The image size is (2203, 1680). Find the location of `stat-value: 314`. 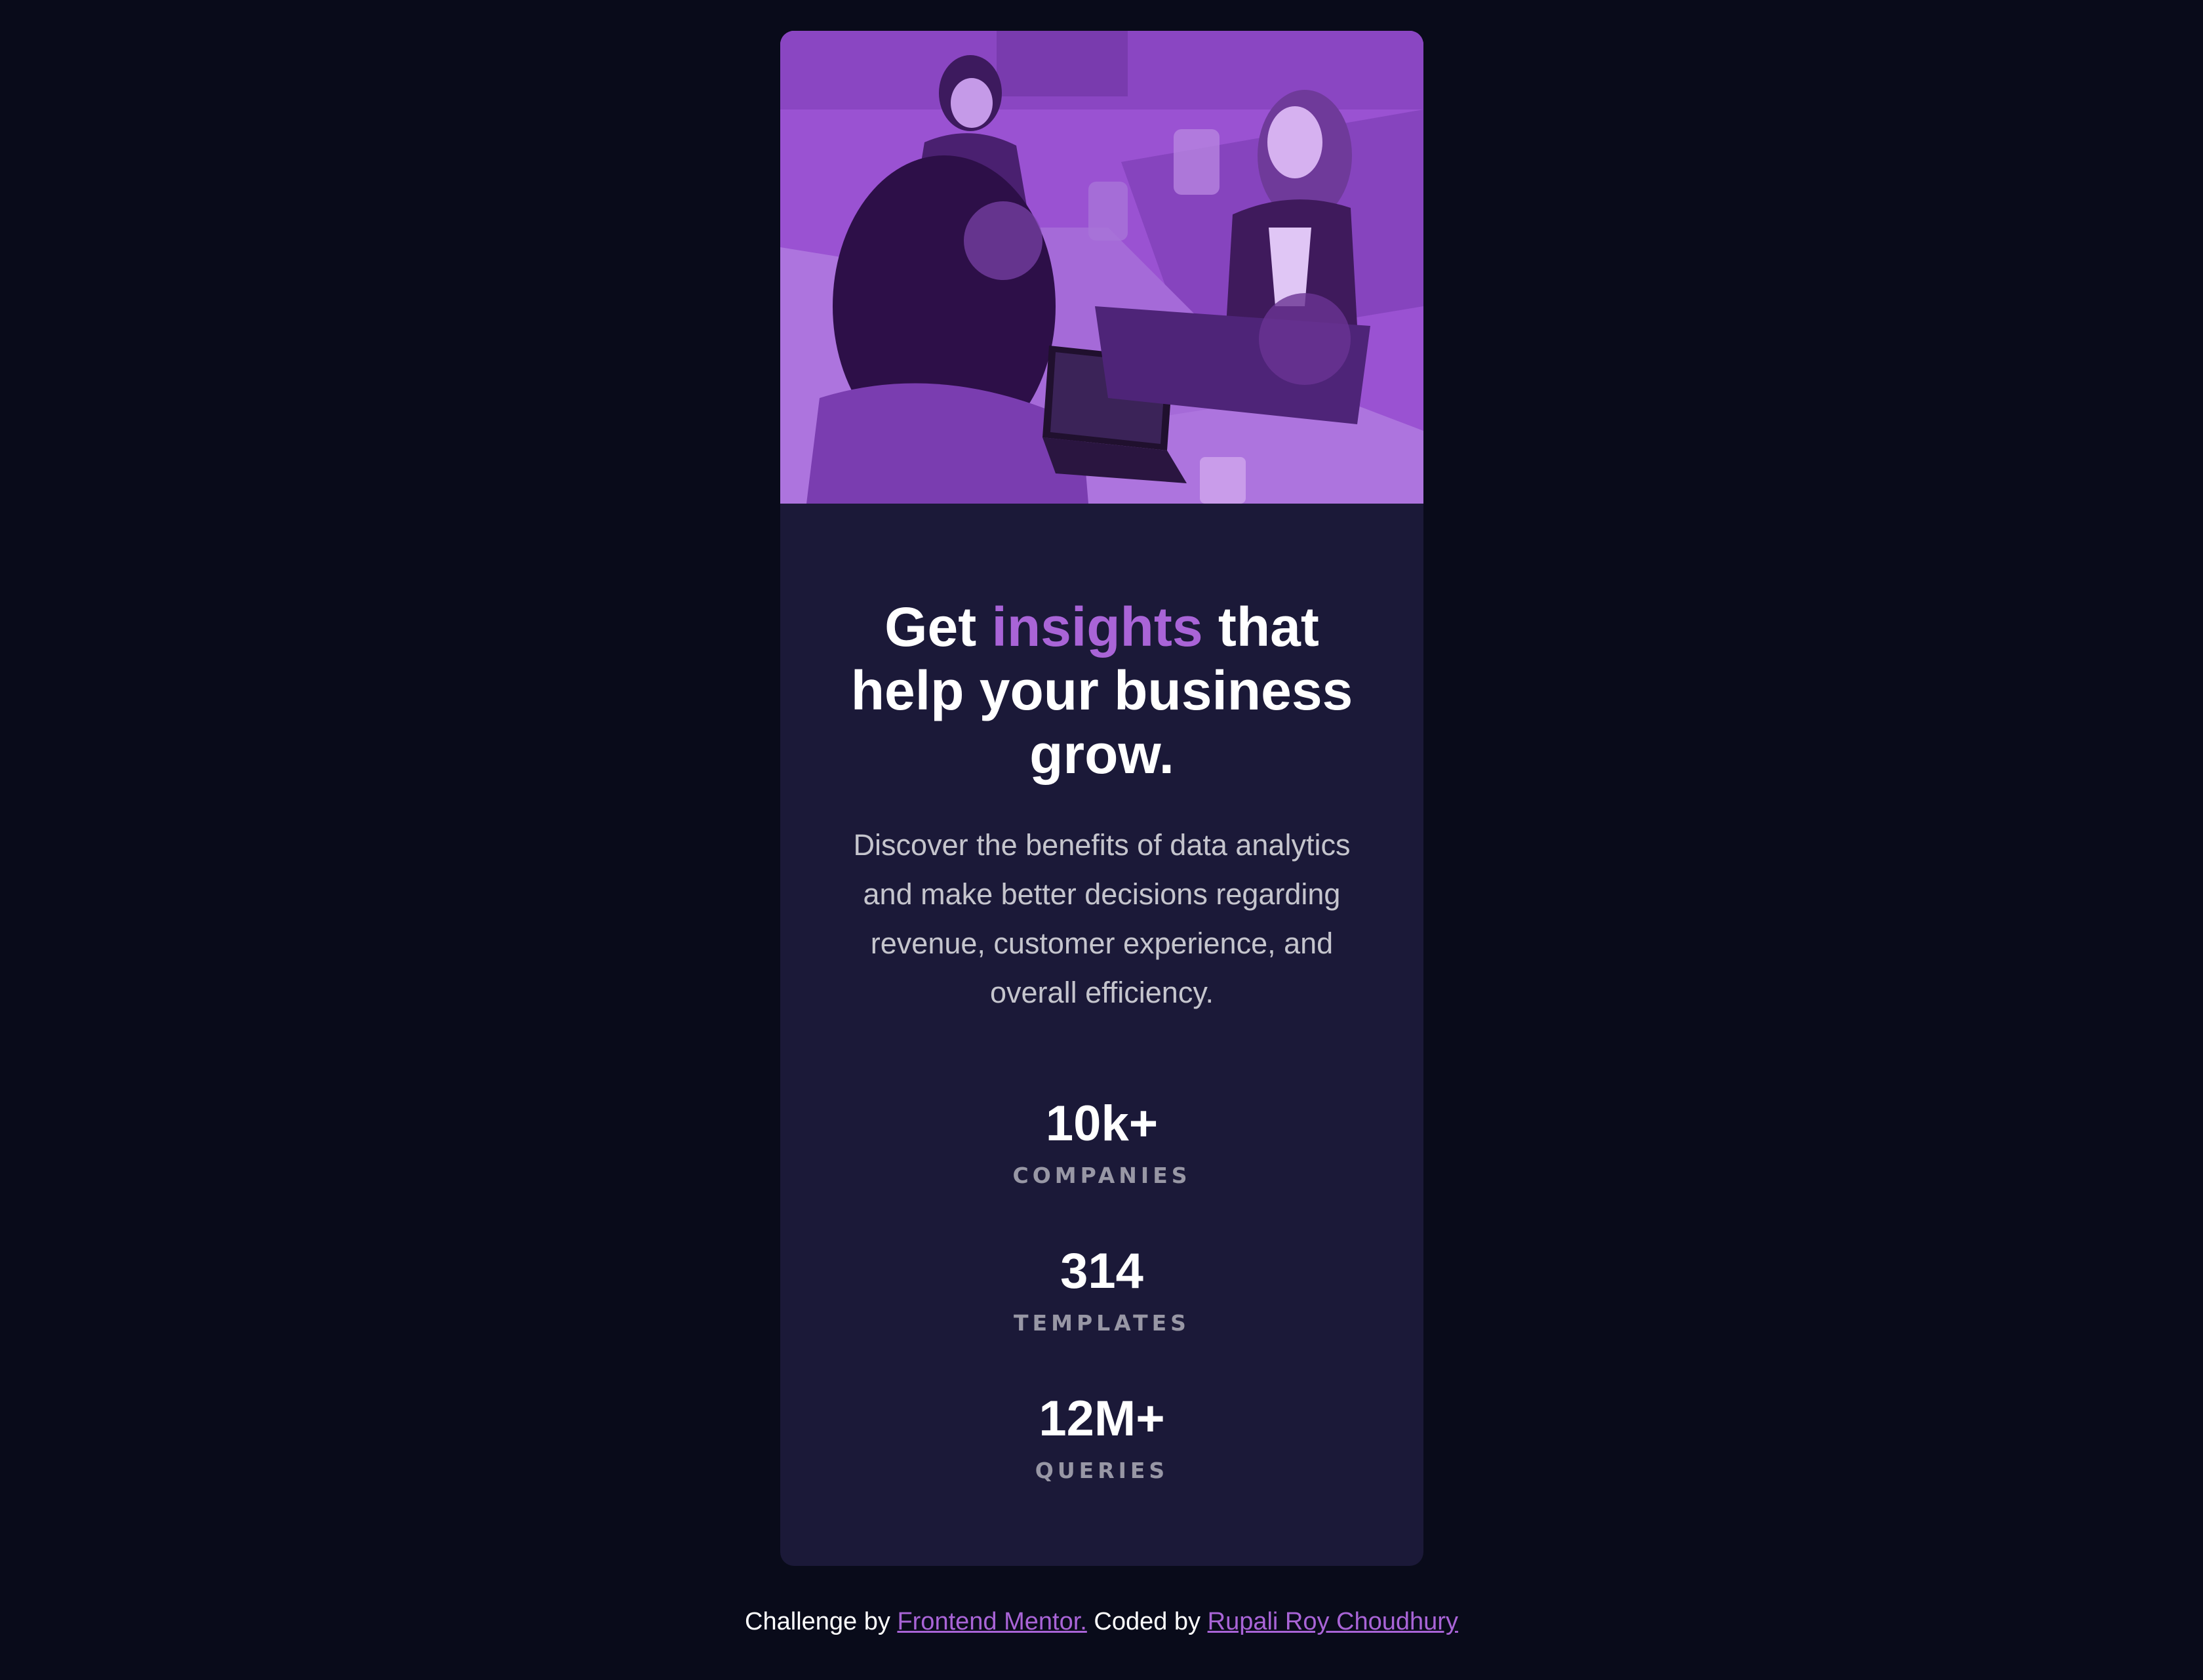

stat-value: 314 is located at coordinates (1101, 1271).